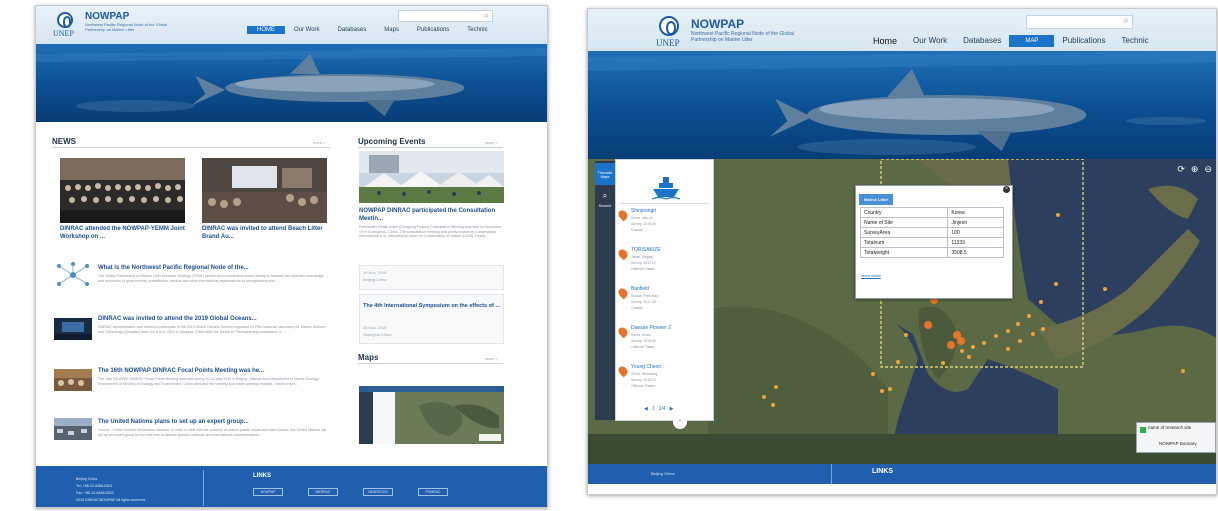 The height and width of the screenshot is (511, 1218). I want to click on table-row: Country Korea, so click(931, 212).